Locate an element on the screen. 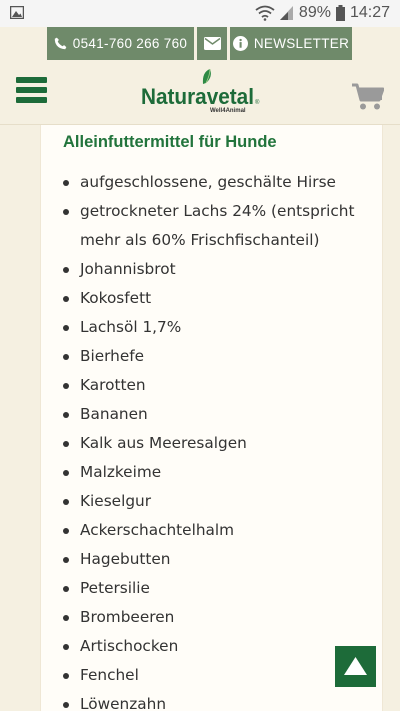 The height and width of the screenshot is (711, 400). newsletter-button: NEWSLETTER is located at coordinates (291, 43).